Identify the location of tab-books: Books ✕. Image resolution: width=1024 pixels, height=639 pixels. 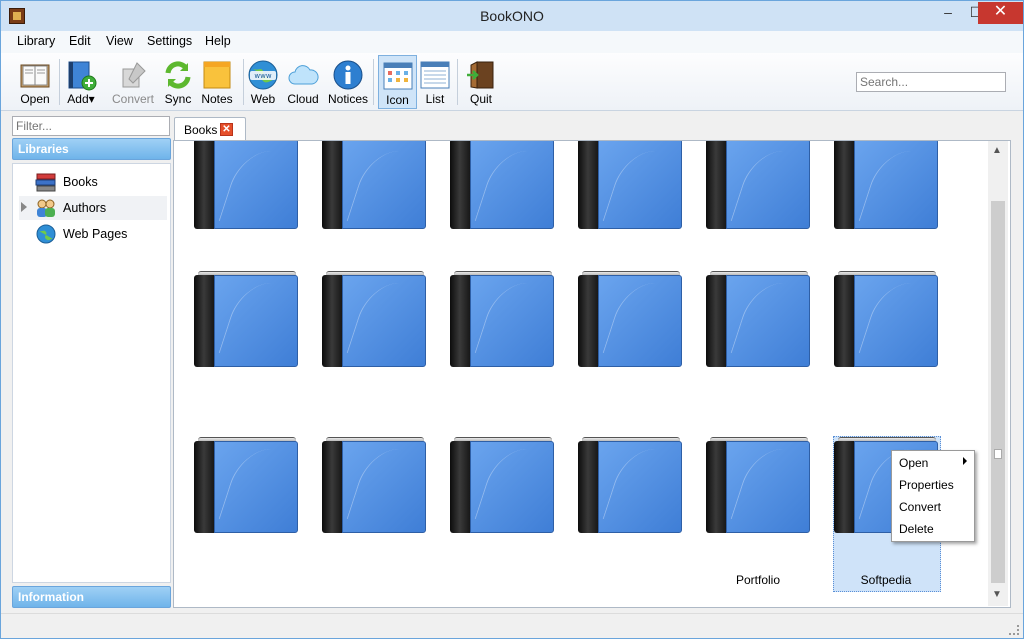
(210, 129).